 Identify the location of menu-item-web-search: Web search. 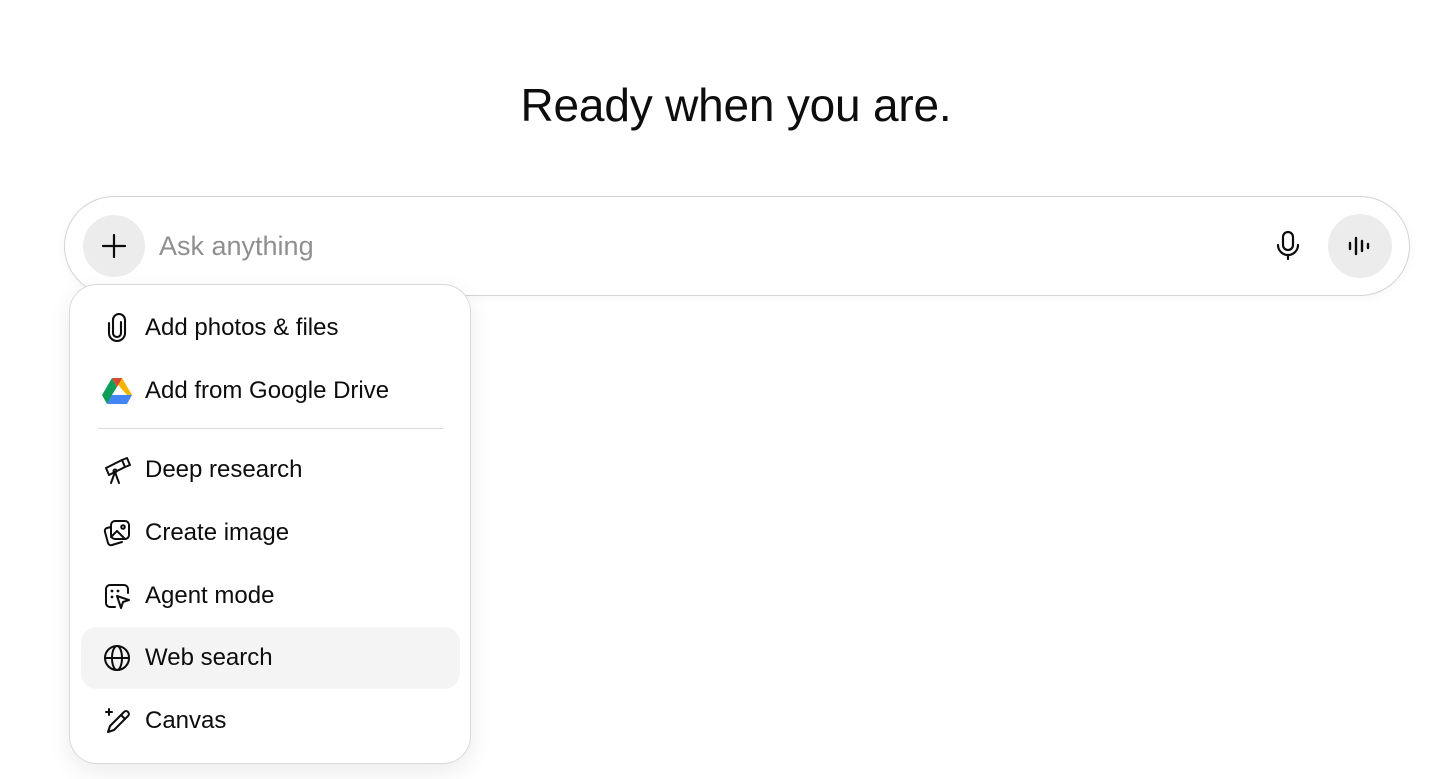
(270, 658).